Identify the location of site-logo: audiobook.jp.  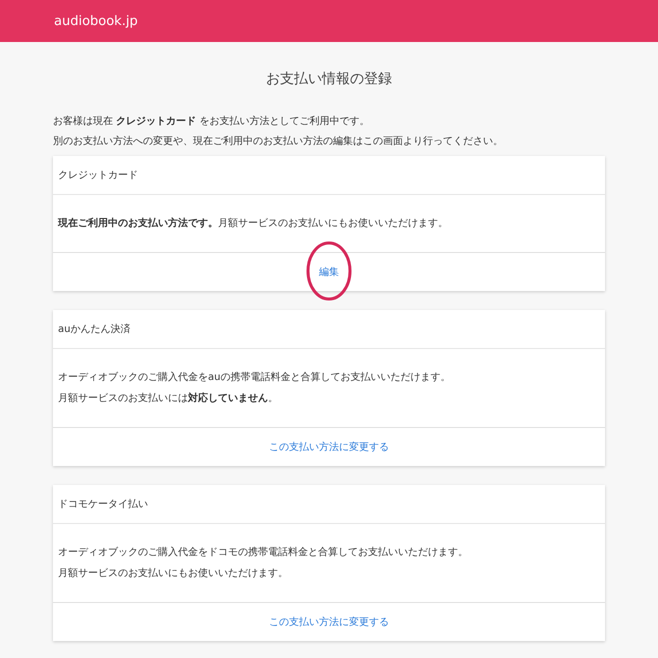
(96, 21).